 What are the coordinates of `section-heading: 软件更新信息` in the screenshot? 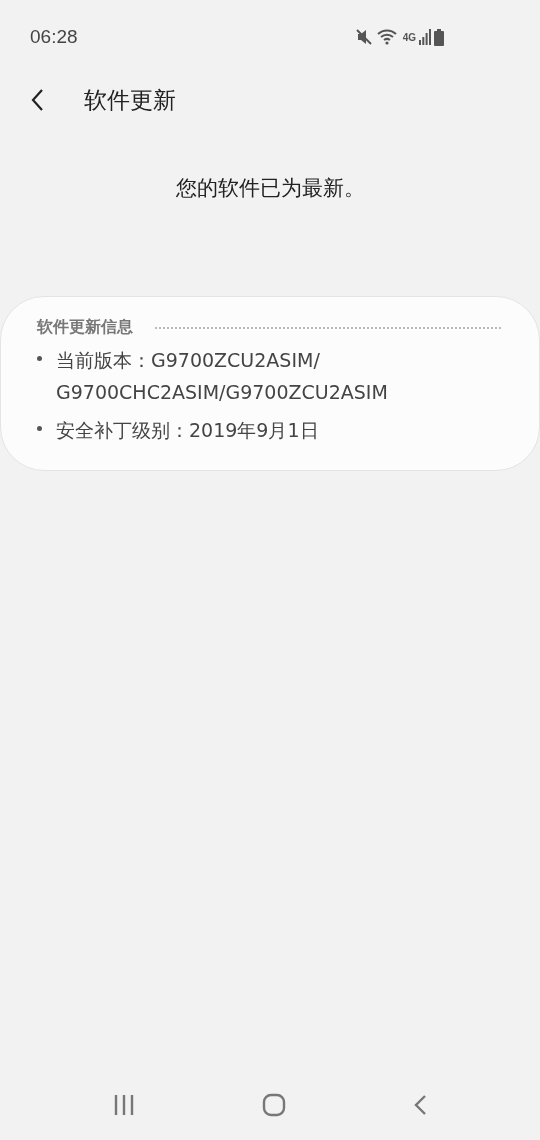 It's located at (85, 327).